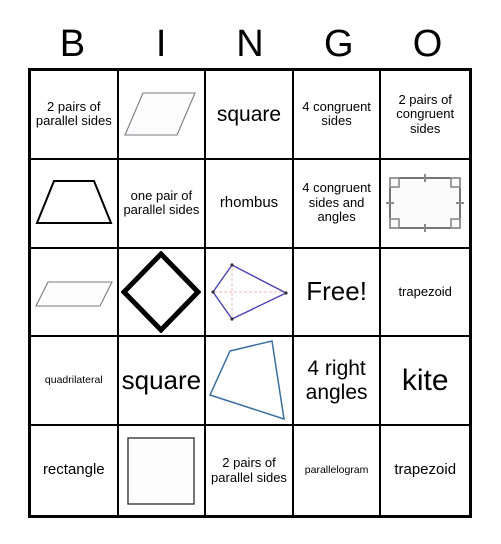  I want to click on bingo-cell-g5: parallelogram, so click(337, 470).